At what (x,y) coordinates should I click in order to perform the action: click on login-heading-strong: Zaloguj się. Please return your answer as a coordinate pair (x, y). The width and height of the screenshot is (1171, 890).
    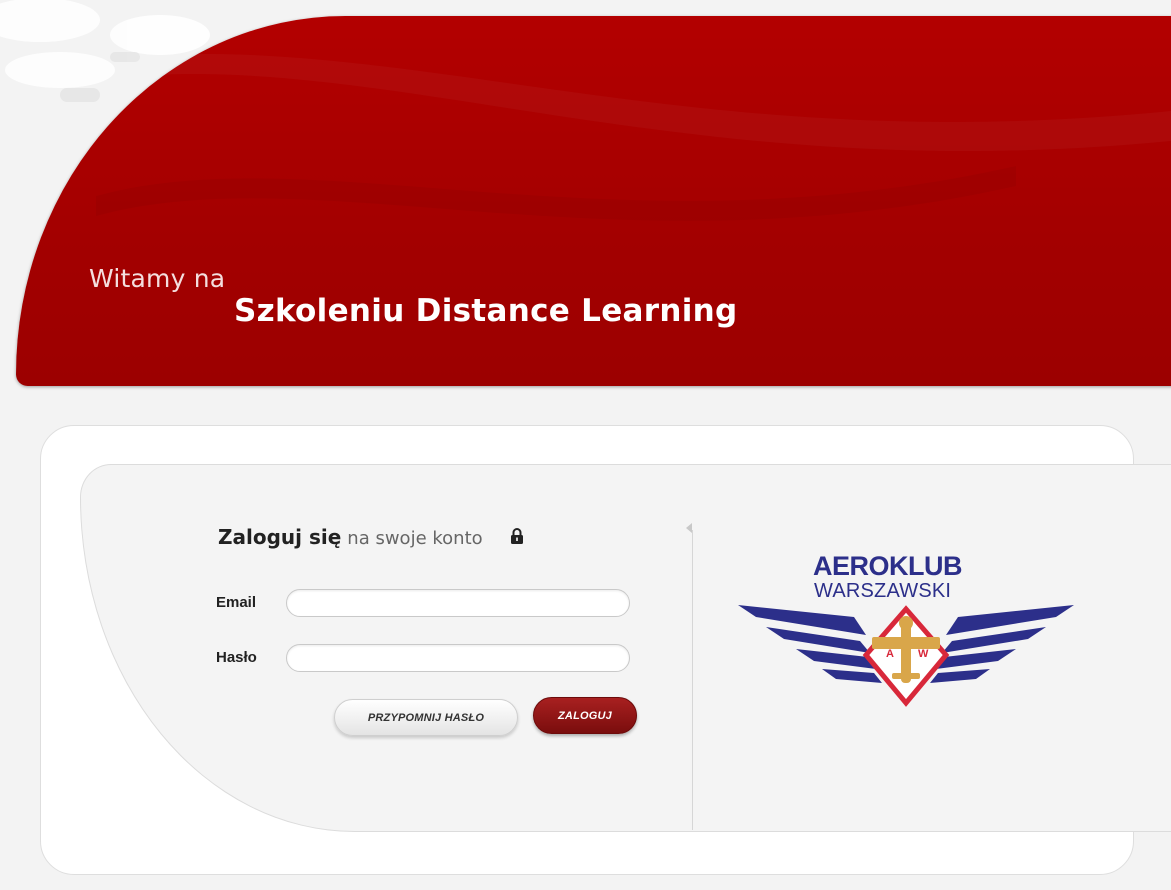
    Looking at the image, I should click on (280, 537).